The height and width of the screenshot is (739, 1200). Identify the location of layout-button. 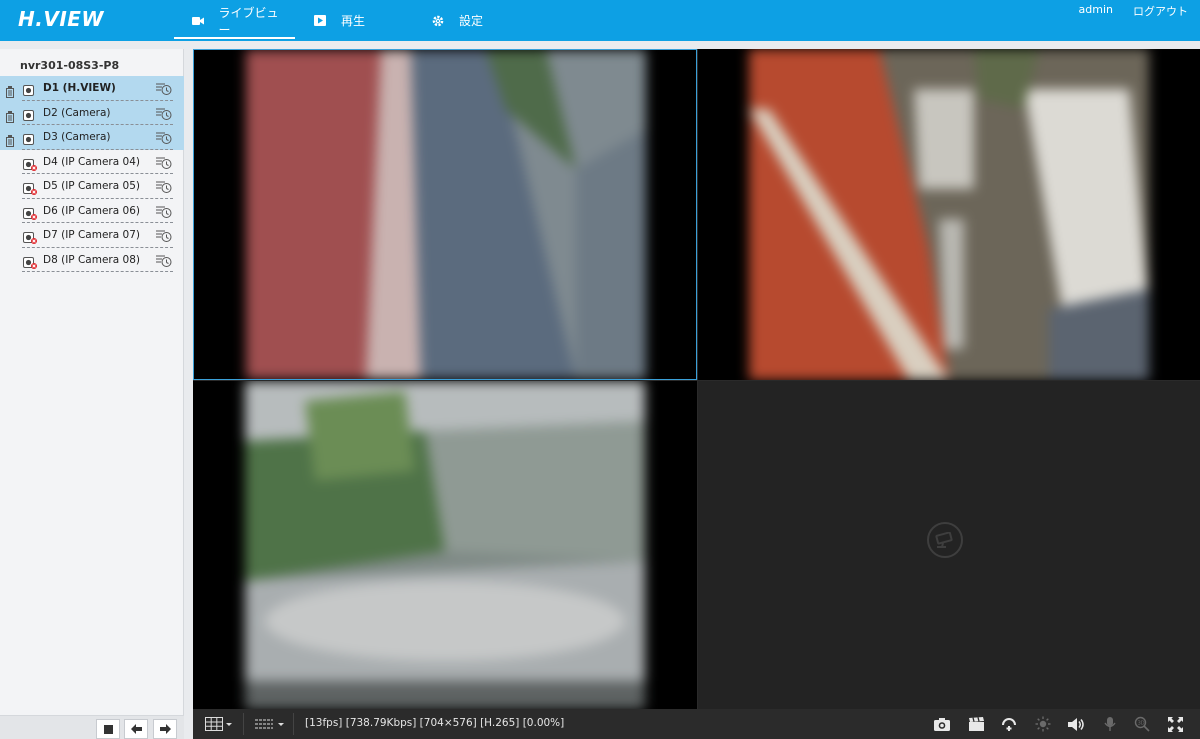
(219, 724).